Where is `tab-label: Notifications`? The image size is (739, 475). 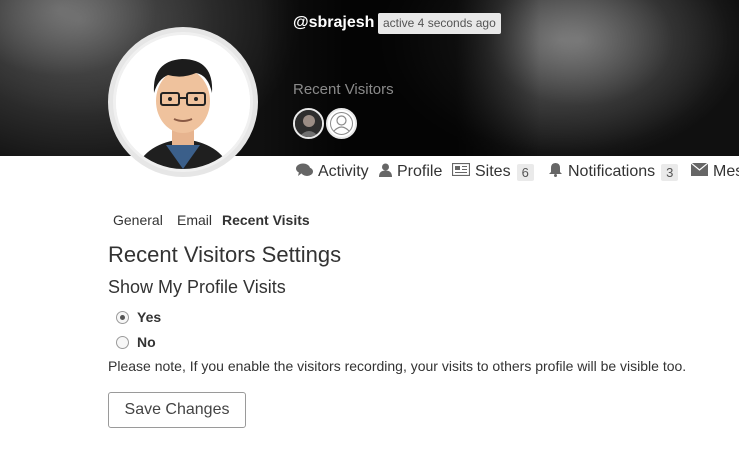 tab-label: Notifications is located at coordinates (612, 171).